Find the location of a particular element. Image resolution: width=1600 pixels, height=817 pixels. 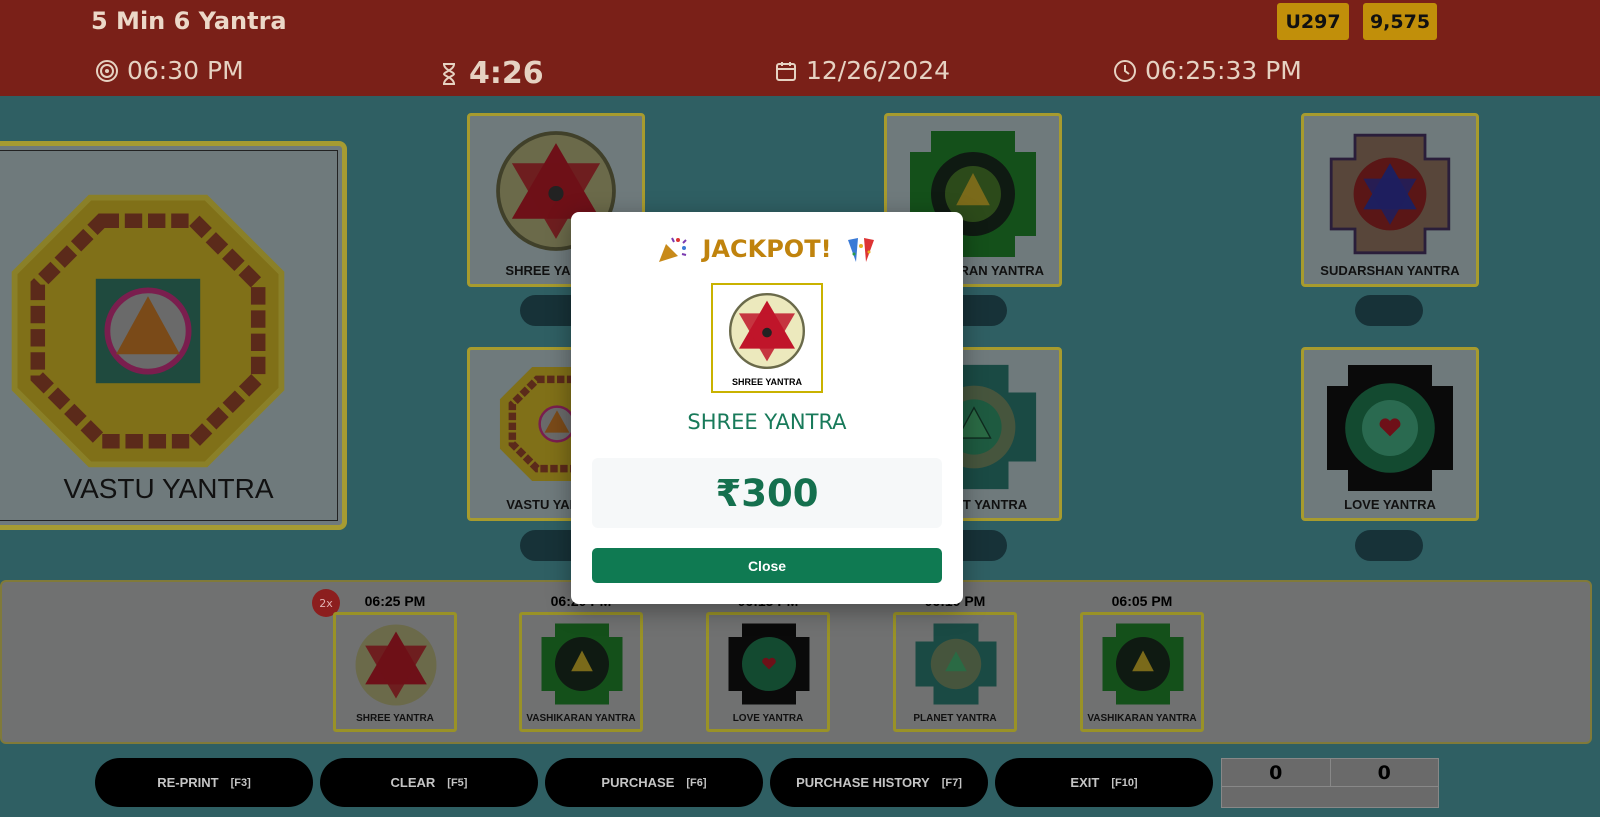

jackpot-amount: ₹300 is located at coordinates (767, 493).